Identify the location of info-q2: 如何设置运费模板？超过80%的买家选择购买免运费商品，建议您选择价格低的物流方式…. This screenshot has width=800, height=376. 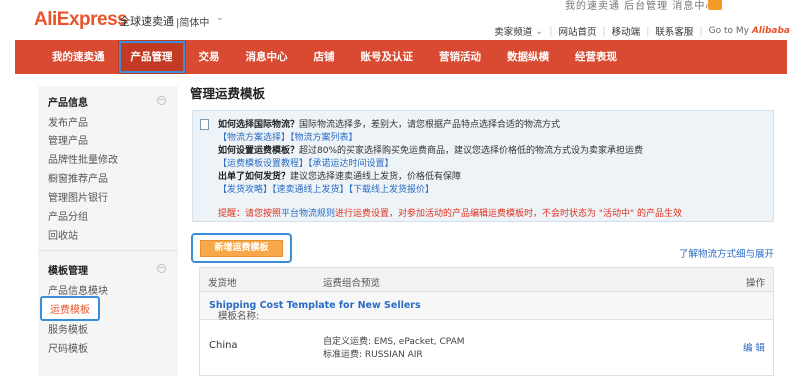
(430, 149).